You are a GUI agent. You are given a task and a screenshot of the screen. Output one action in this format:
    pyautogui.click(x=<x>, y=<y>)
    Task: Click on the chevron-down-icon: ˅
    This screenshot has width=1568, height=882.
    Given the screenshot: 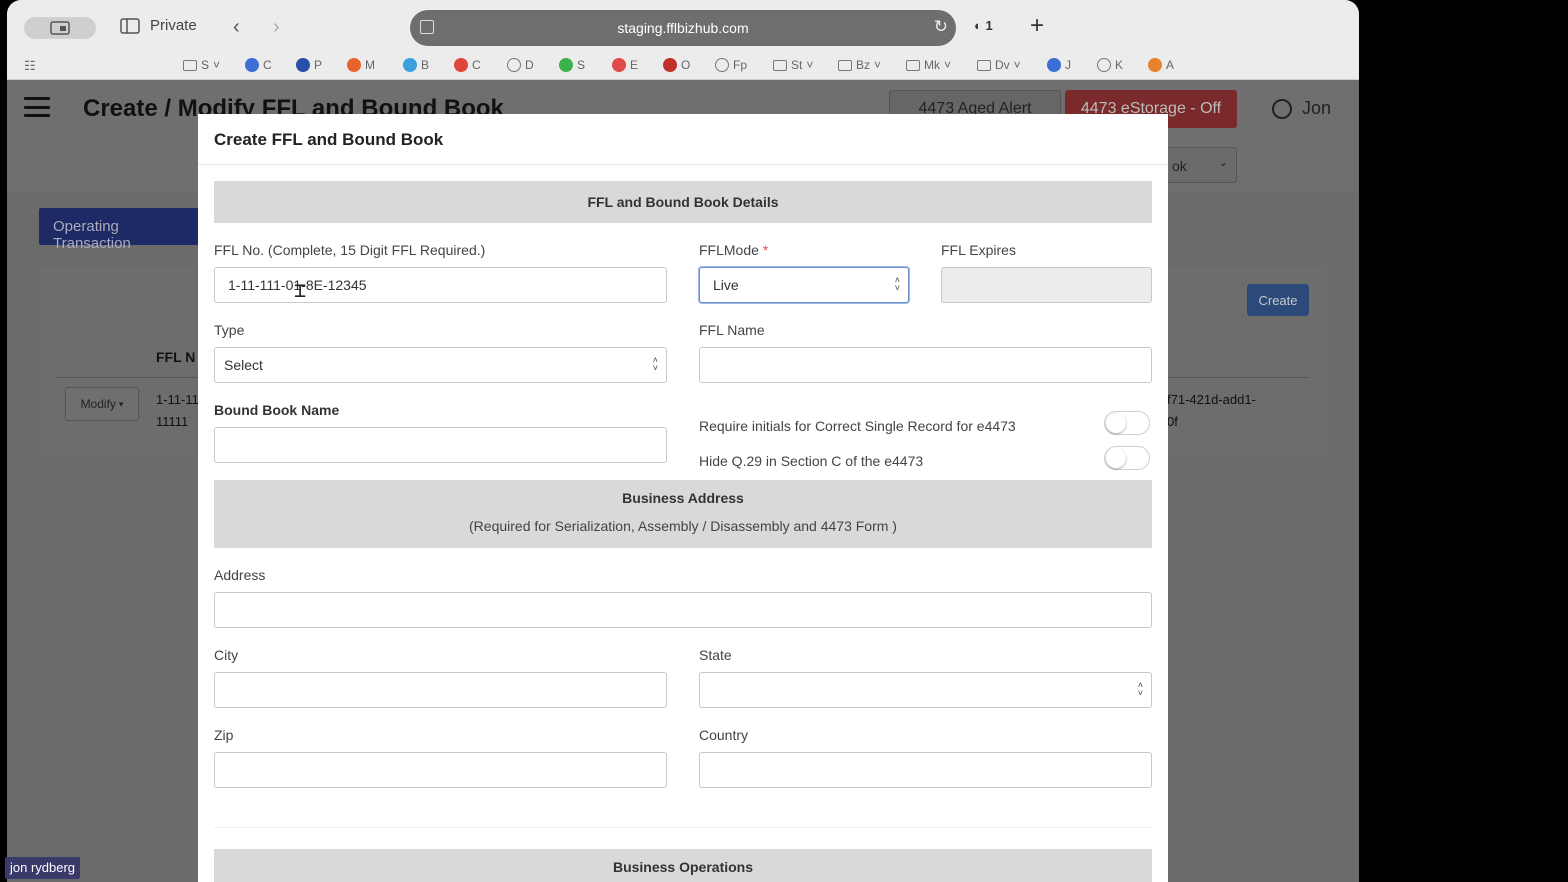 What is the action you would take?
    pyautogui.click(x=217, y=65)
    